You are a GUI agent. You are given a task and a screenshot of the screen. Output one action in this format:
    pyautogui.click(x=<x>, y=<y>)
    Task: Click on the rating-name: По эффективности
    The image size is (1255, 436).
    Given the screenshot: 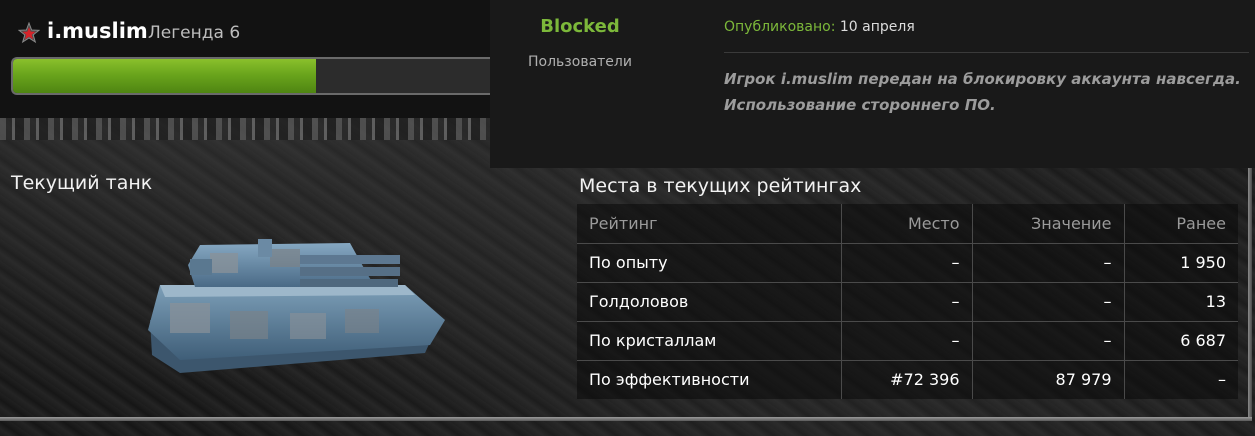 What is the action you would take?
    pyautogui.click(x=669, y=380)
    